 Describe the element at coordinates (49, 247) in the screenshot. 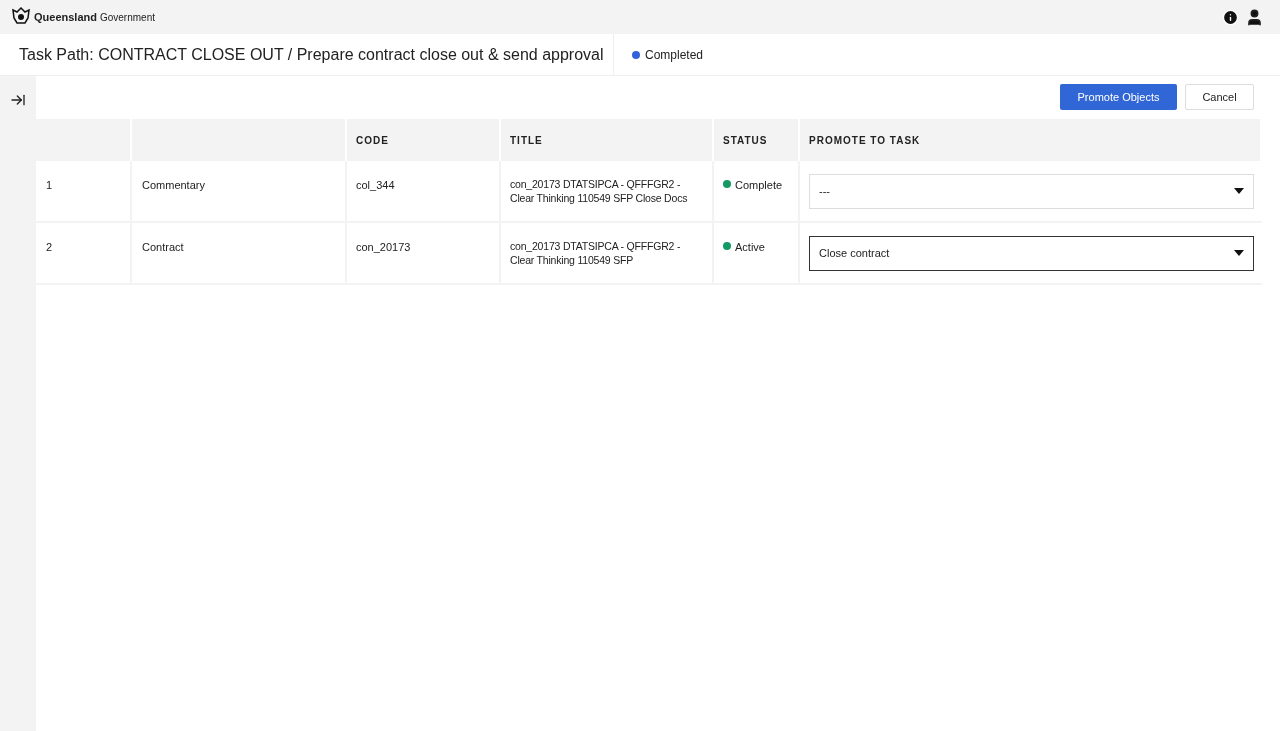

I see `row-number: 2` at that location.